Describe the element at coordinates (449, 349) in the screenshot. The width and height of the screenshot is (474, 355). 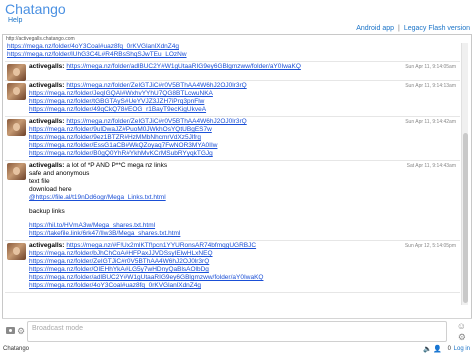
I see `user-count: 0` at that location.